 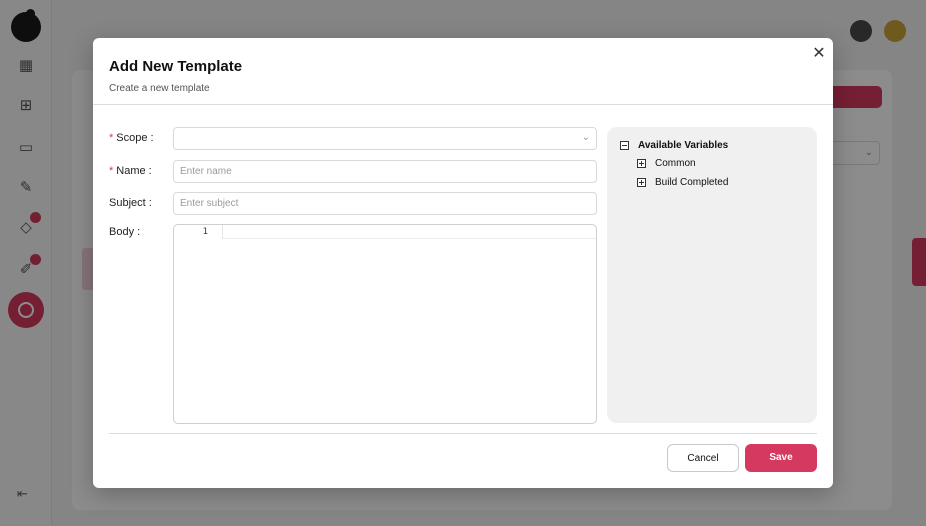 I want to click on cancel-button: Cancel, so click(x=703, y=458).